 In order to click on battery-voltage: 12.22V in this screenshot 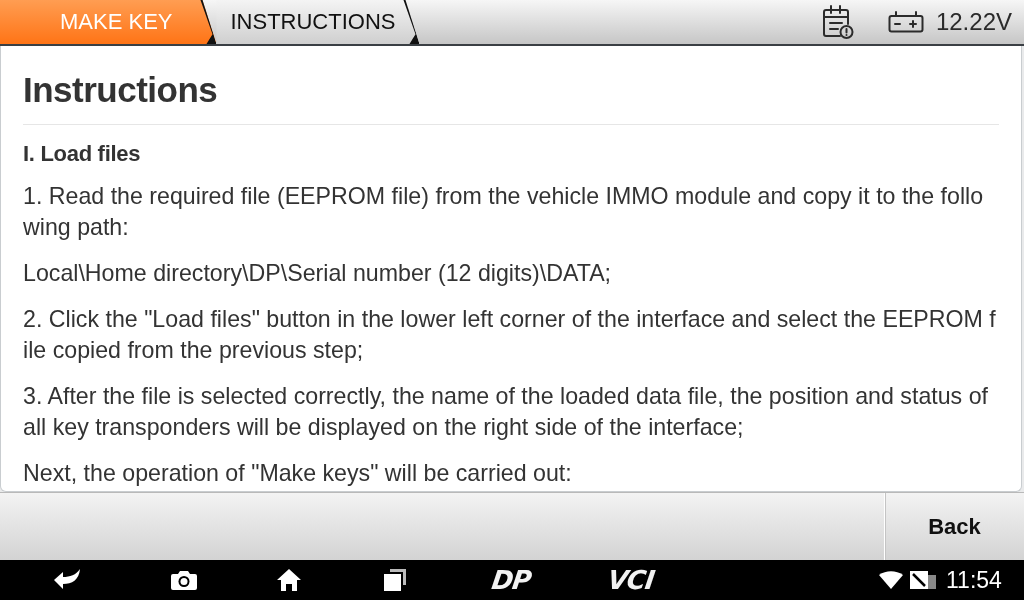, I will do `click(973, 22)`.